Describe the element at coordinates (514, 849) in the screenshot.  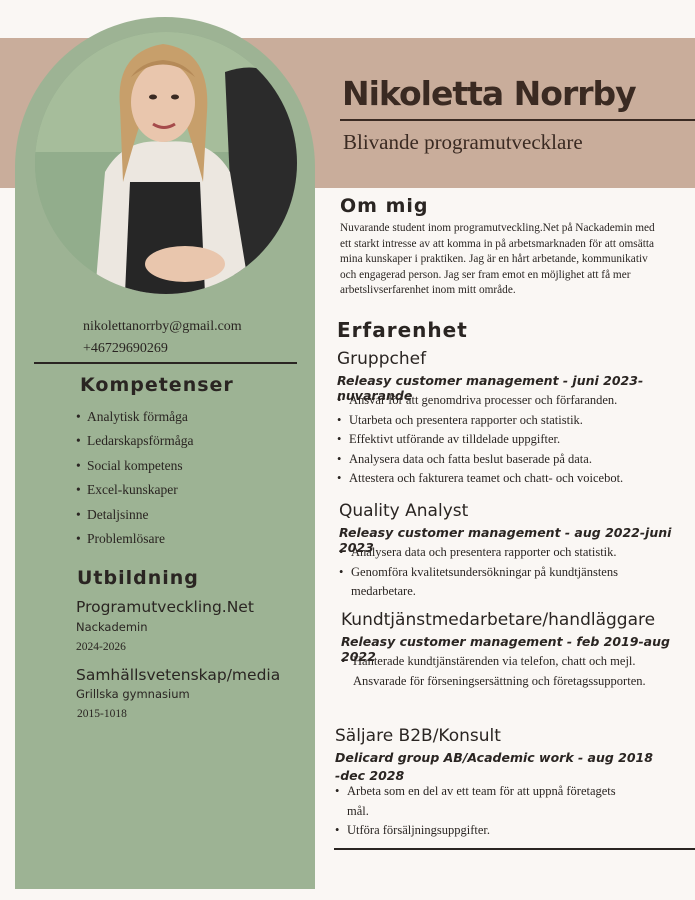
I see `bottom-divider` at that location.